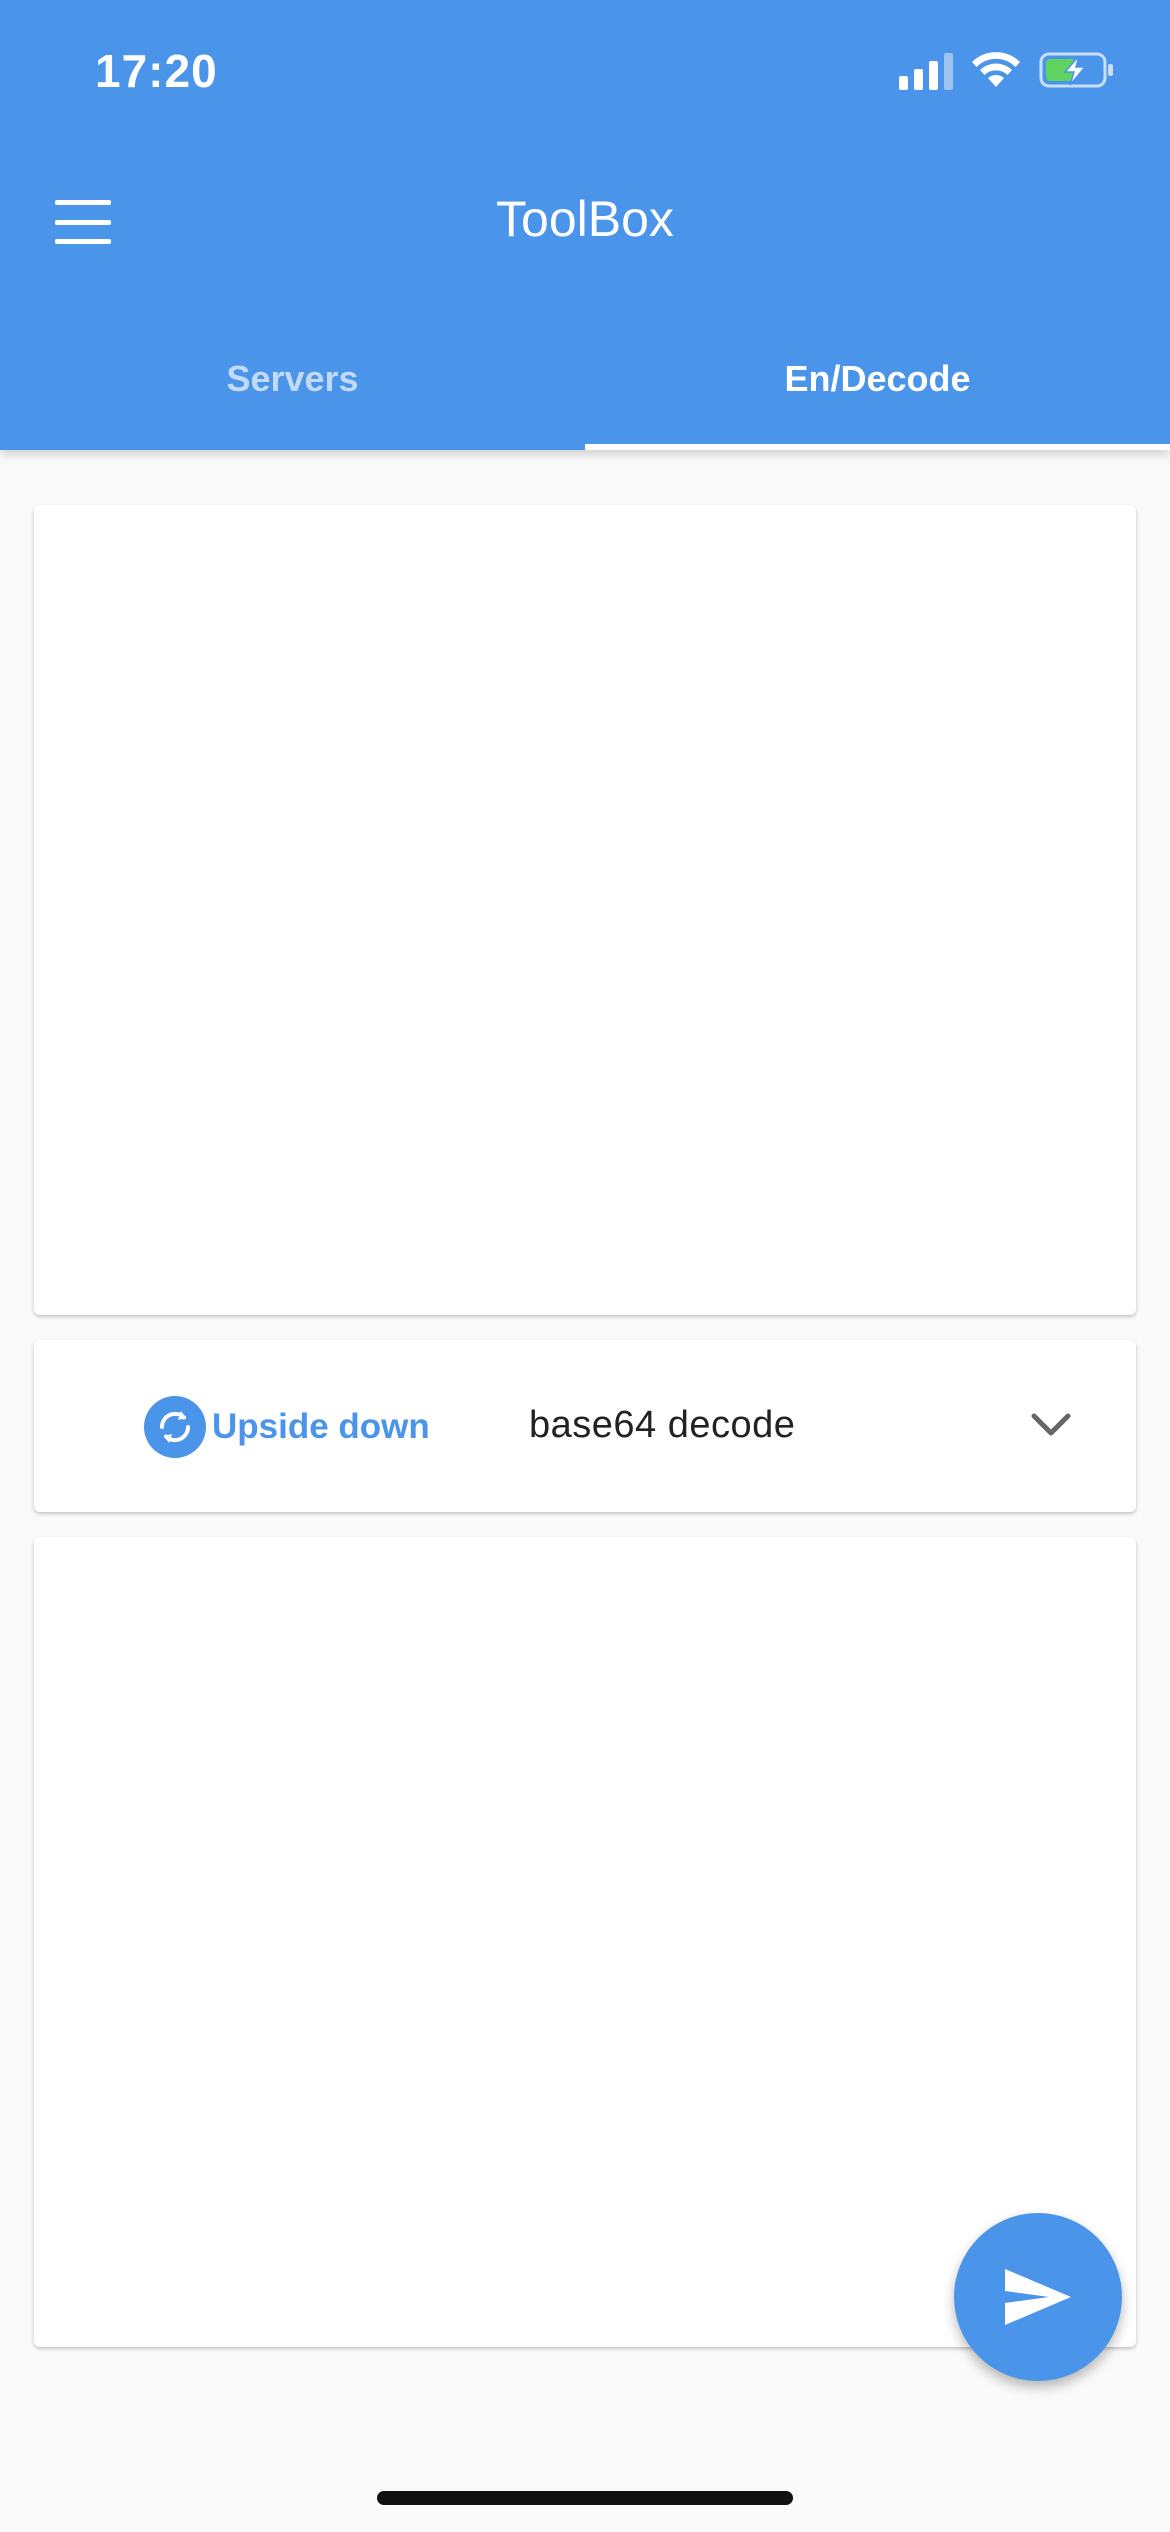 The height and width of the screenshot is (2532, 1170). I want to click on app-title: ToolBox, so click(585, 219).